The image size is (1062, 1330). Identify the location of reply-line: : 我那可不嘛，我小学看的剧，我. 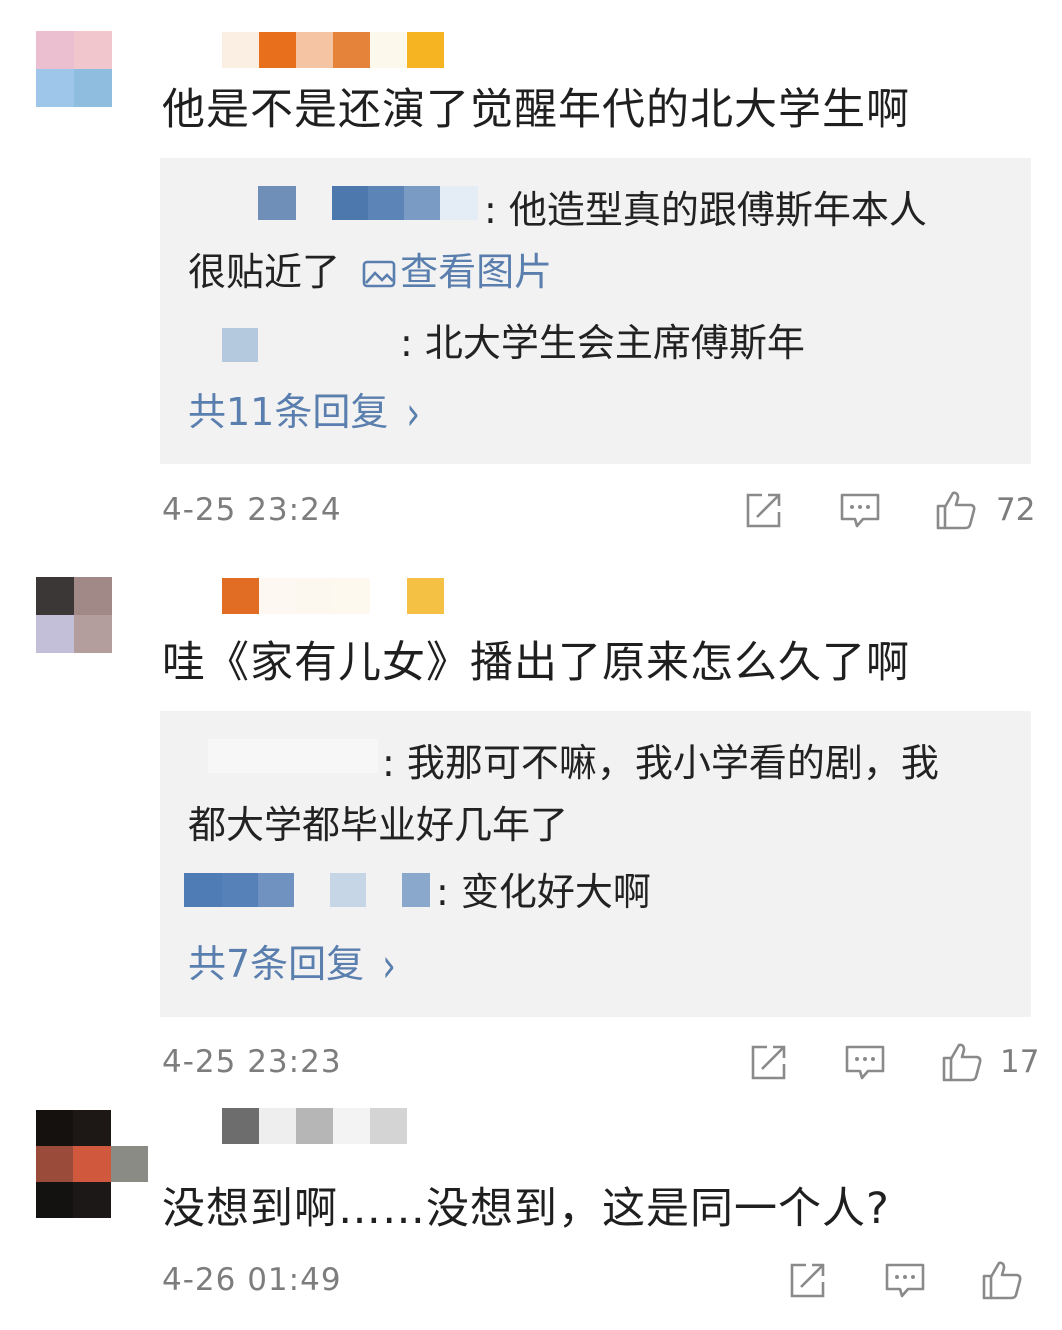
(660, 763).